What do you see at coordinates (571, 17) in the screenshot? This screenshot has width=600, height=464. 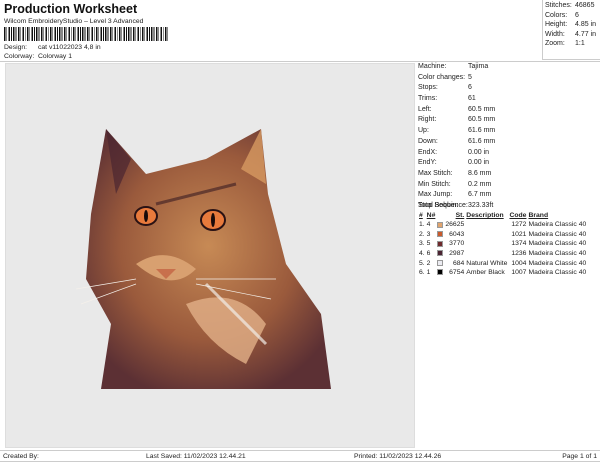 I see `stat-colors: Colors: 6` at bounding box center [571, 17].